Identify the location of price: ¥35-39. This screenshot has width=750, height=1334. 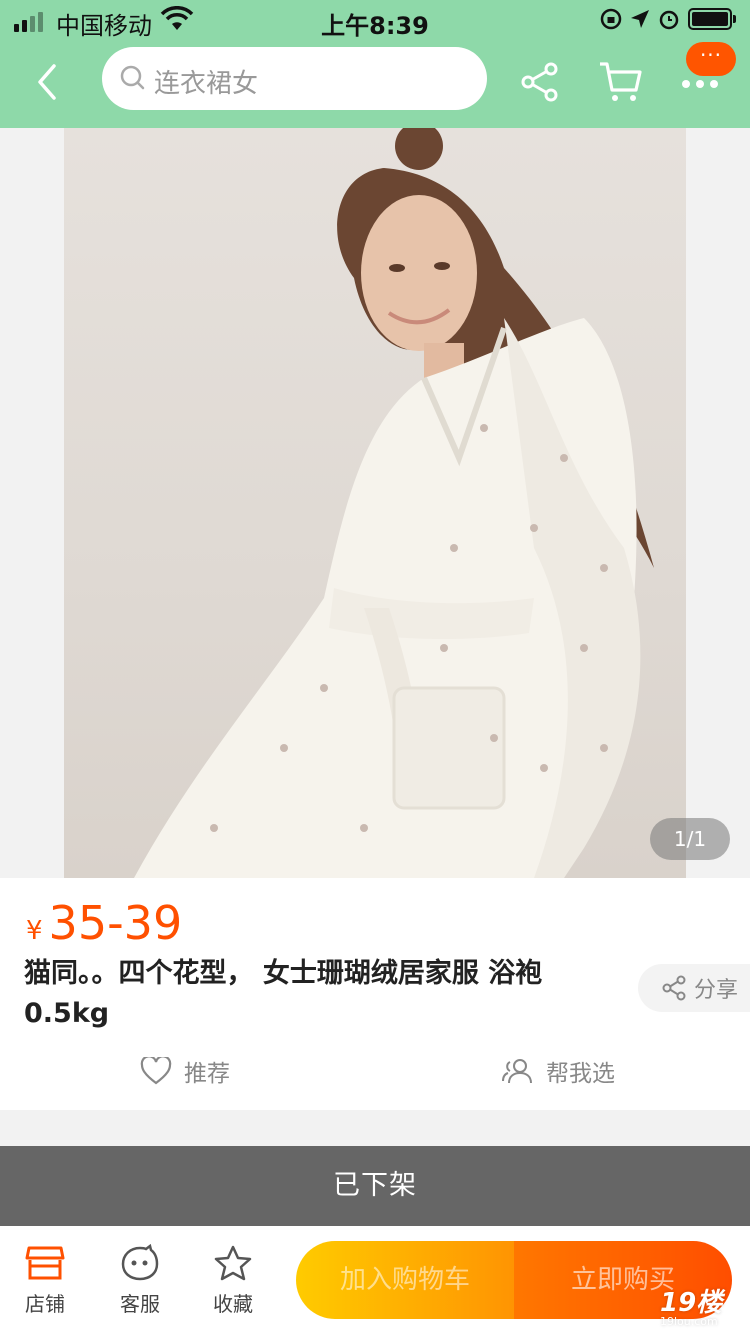
(104, 923).